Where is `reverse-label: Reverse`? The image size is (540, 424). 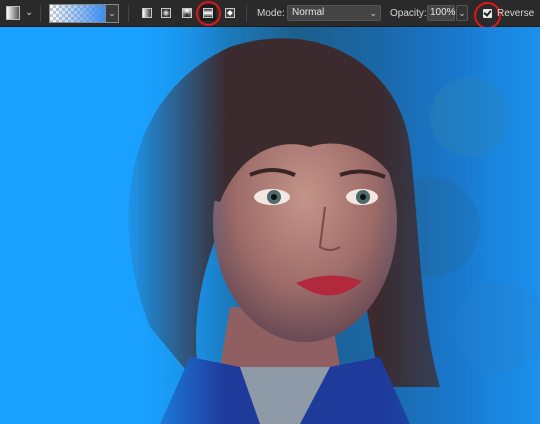 reverse-label: Reverse is located at coordinates (516, 13).